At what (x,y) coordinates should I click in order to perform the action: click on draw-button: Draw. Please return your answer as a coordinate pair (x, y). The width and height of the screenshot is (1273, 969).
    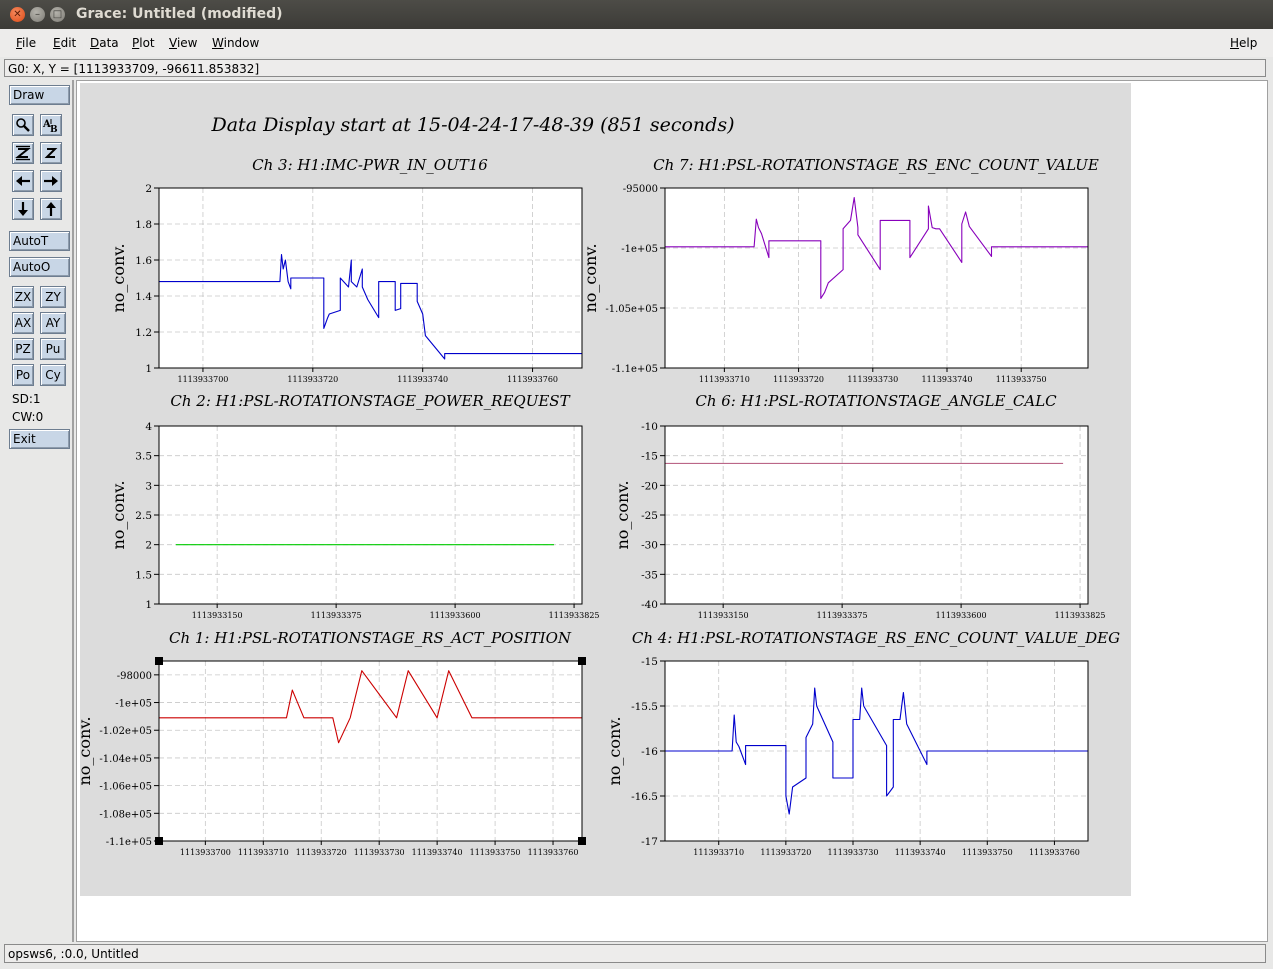
    Looking at the image, I should click on (39, 95).